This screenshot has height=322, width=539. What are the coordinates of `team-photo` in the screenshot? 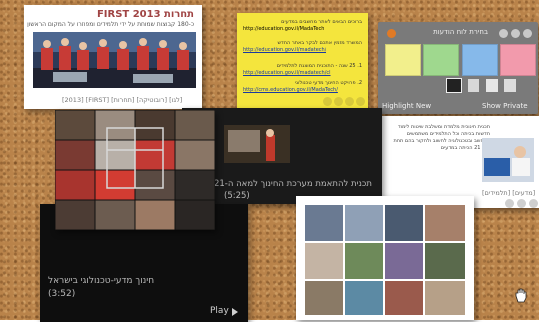 It's located at (114, 60).